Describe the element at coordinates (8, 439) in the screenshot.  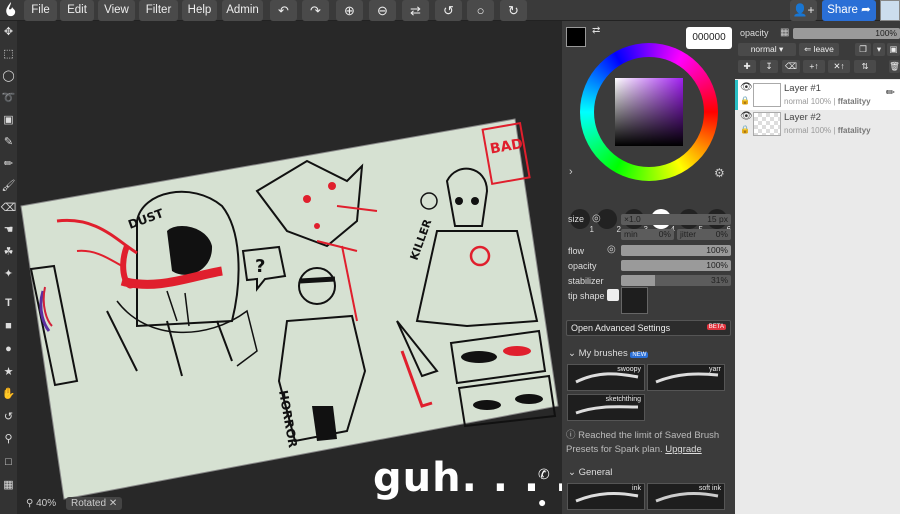
I see `zoom-icon: ⚲` at that location.